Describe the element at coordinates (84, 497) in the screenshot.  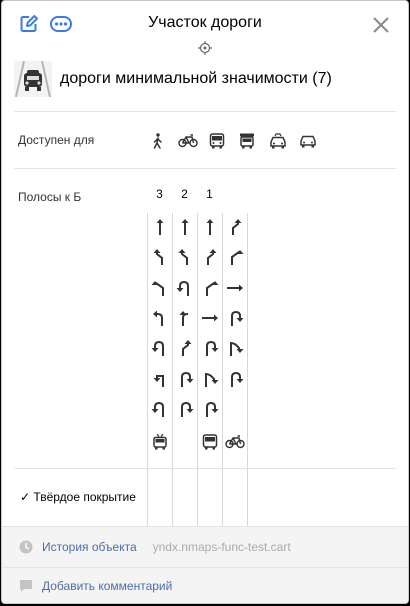
I see `surface-label: Твёрдое покрытие` at that location.